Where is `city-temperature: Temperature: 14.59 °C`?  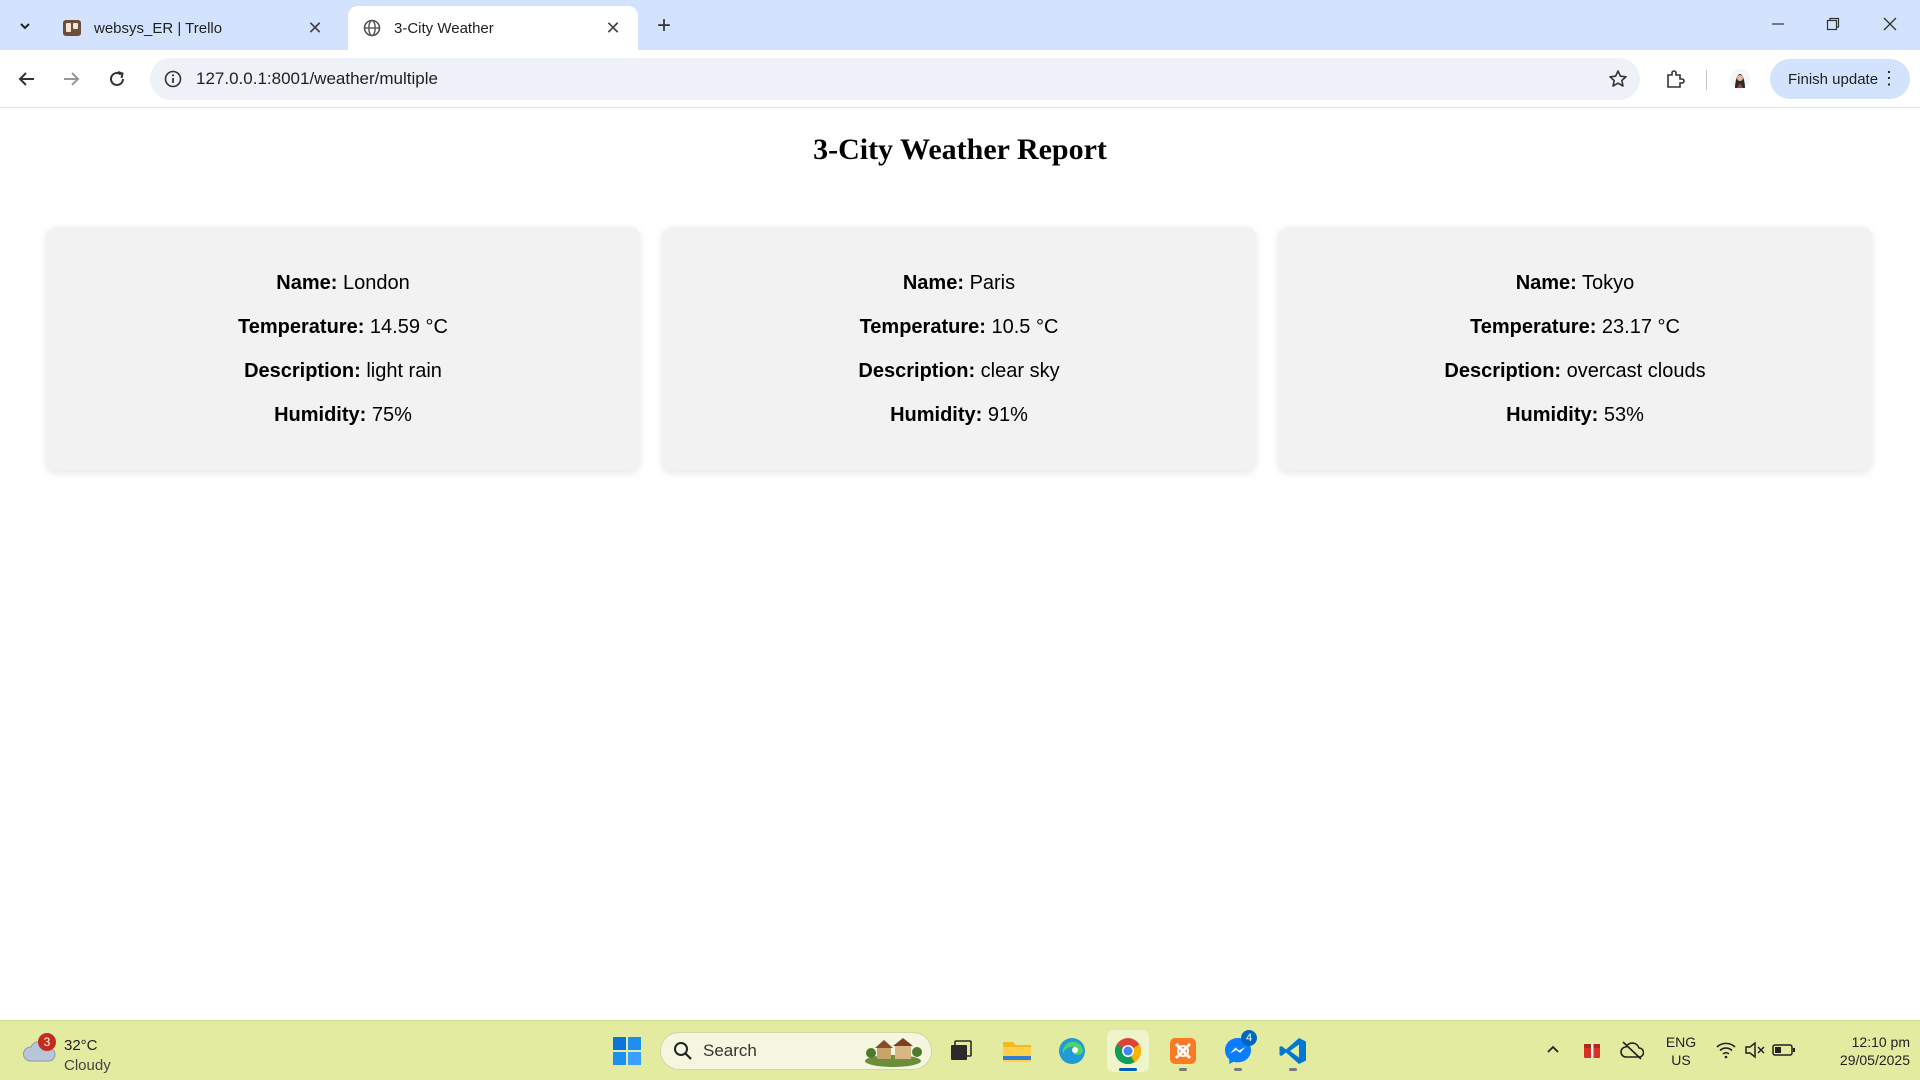 city-temperature: Temperature: 14.59 °C is located at coordinates (343, 327).